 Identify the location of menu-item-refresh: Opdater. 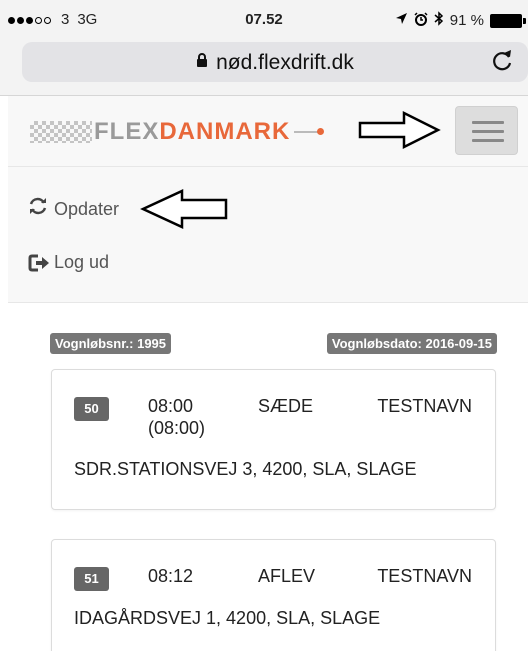
(73, 209).